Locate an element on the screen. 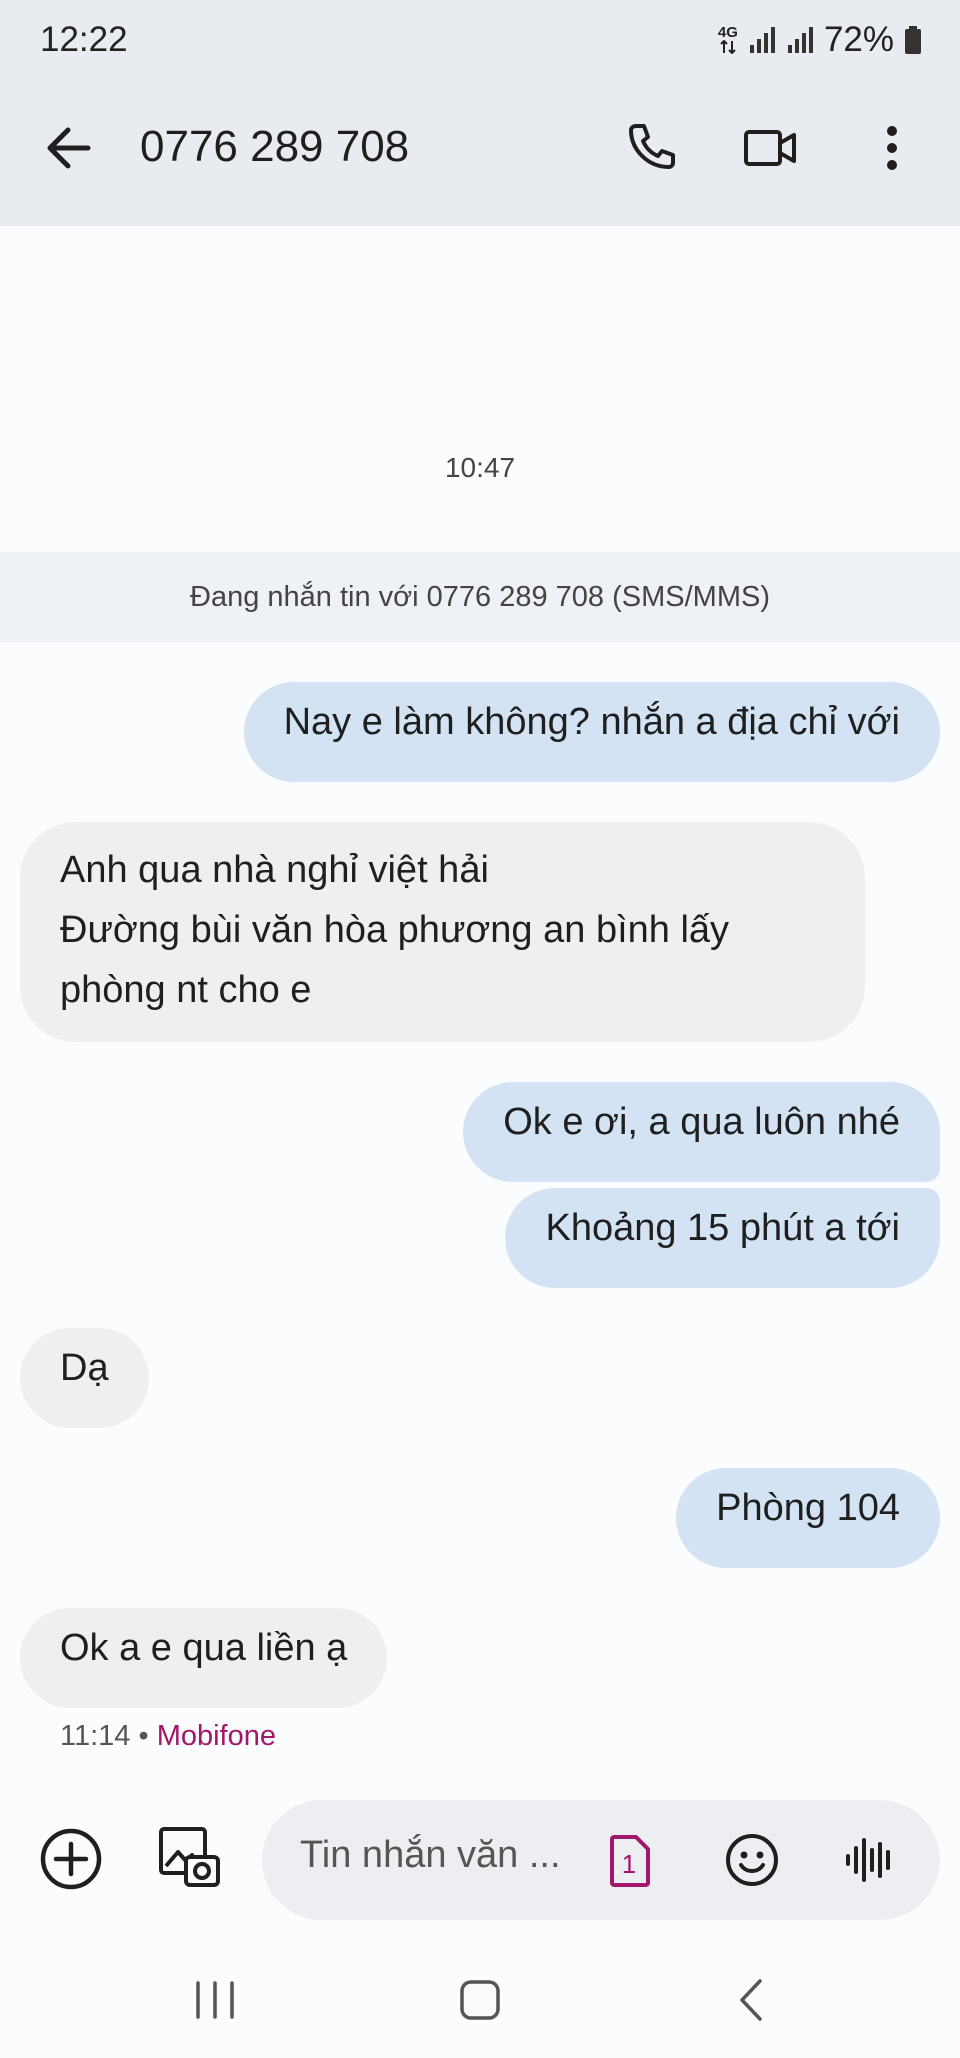 The width and height of the screenshot is (960, 2058). sms-info-banner: Đang nhắn tin với 0776 289 708 (SMS/MMS) is located at coordinates (480, 597).